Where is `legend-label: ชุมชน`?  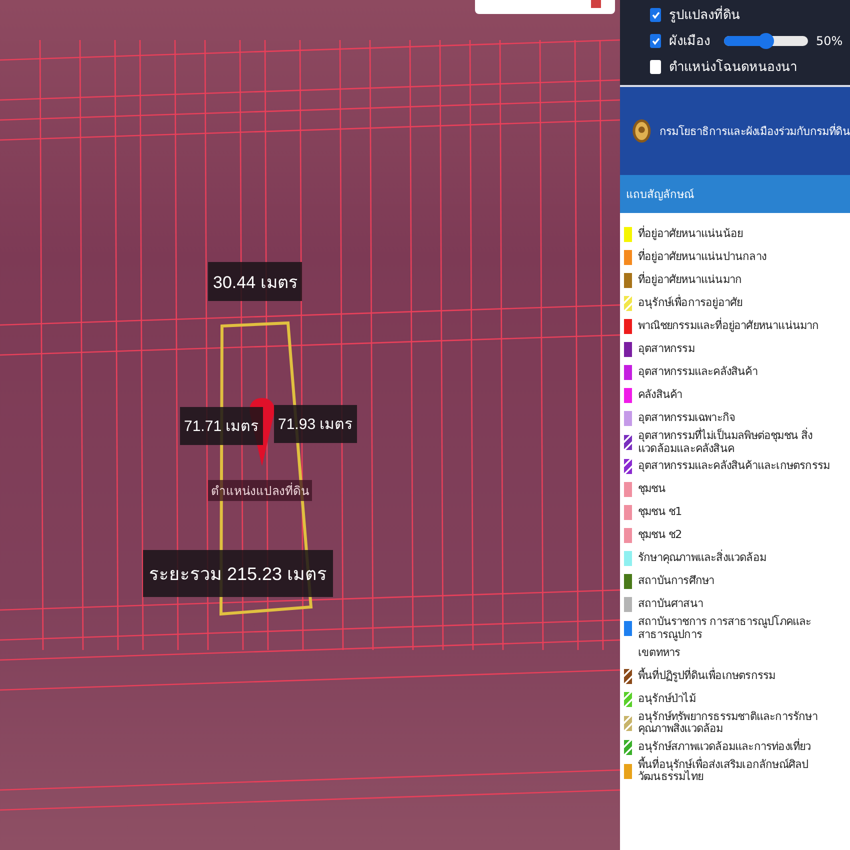 legend-label: ชุมชน is located at coordinates (652, 489).